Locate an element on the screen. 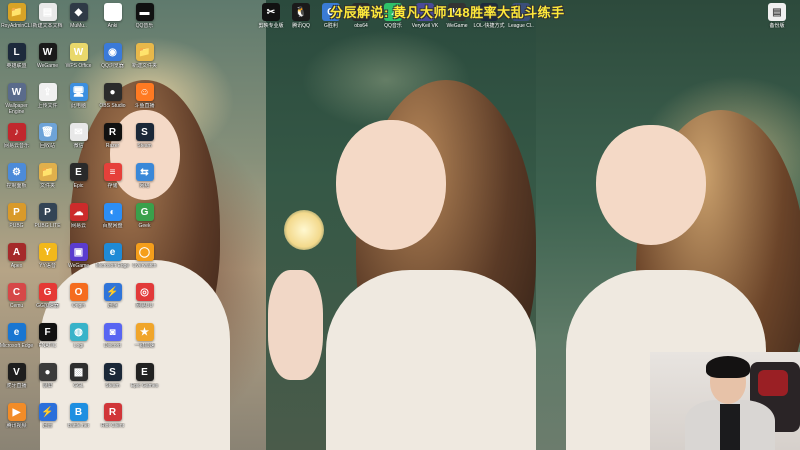 This screenshot has height=450, width=800. desktop-icon: A Apex is located at coordinates (16, 256).